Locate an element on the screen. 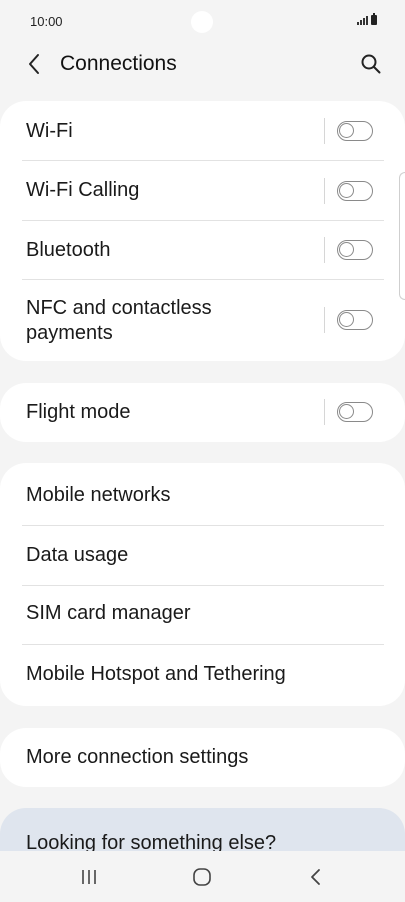 Image resolution: width=405 pixels, height=902 pixels. bluetooth-toggle is located at coordinates (355, 250).